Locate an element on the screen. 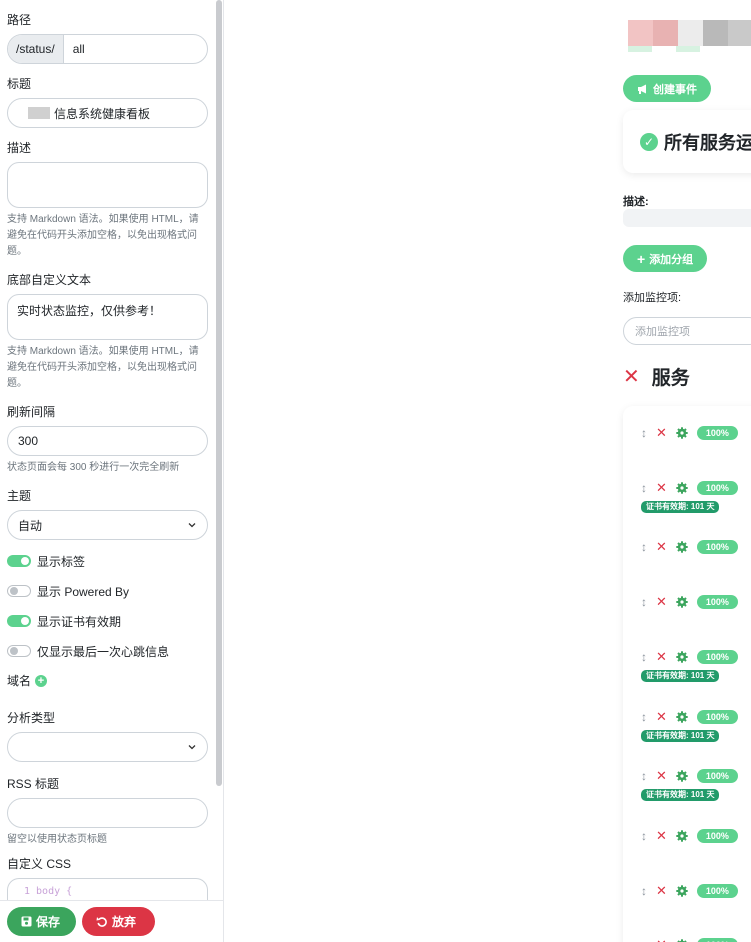  refresh-help: 状态页面会每 300 秒进行一次完全刷新 is located at coordinates (93, 467).